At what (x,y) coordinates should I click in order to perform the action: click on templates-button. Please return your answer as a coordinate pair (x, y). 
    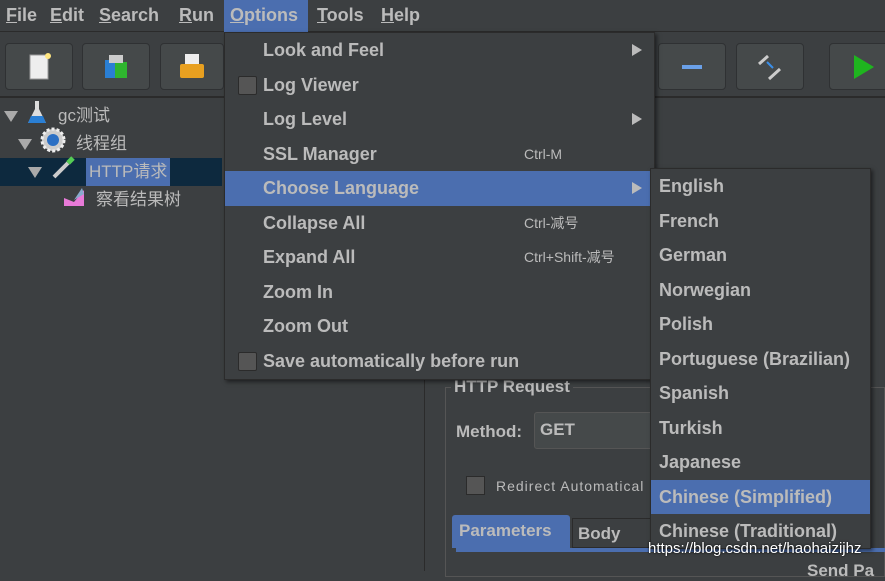
    Looking at the image, I should click on (116, 66).